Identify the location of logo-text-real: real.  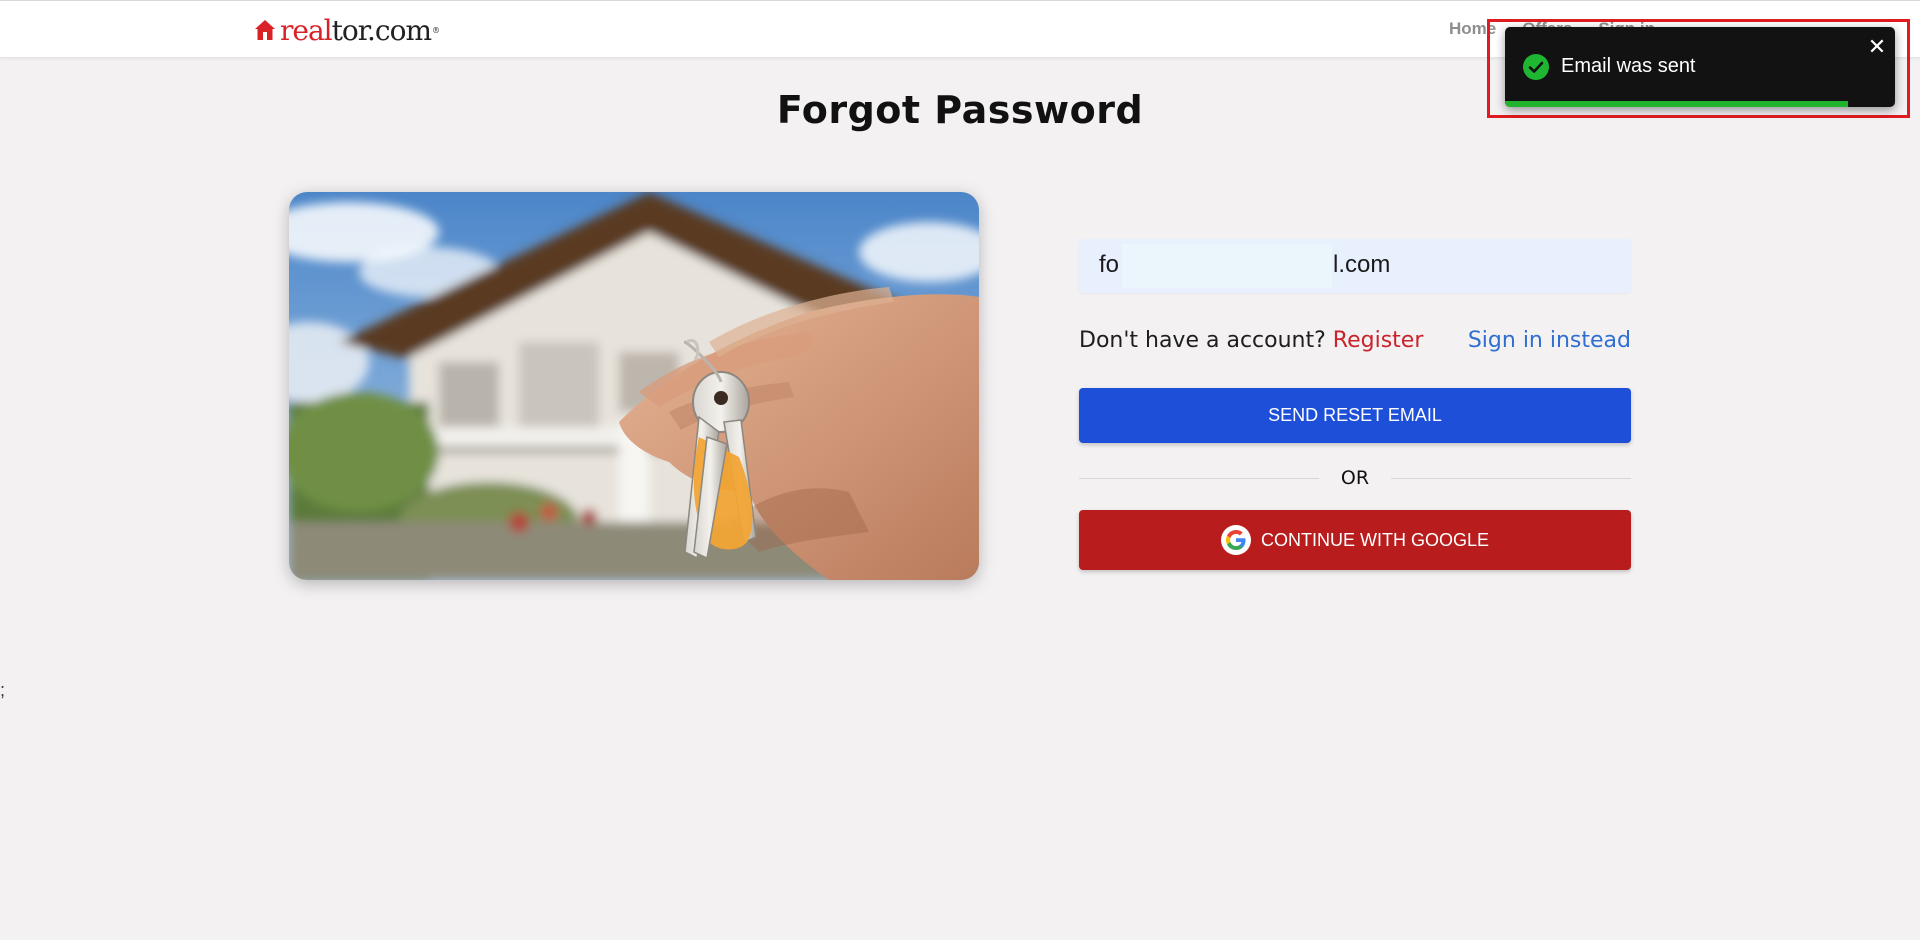
(306, 30).